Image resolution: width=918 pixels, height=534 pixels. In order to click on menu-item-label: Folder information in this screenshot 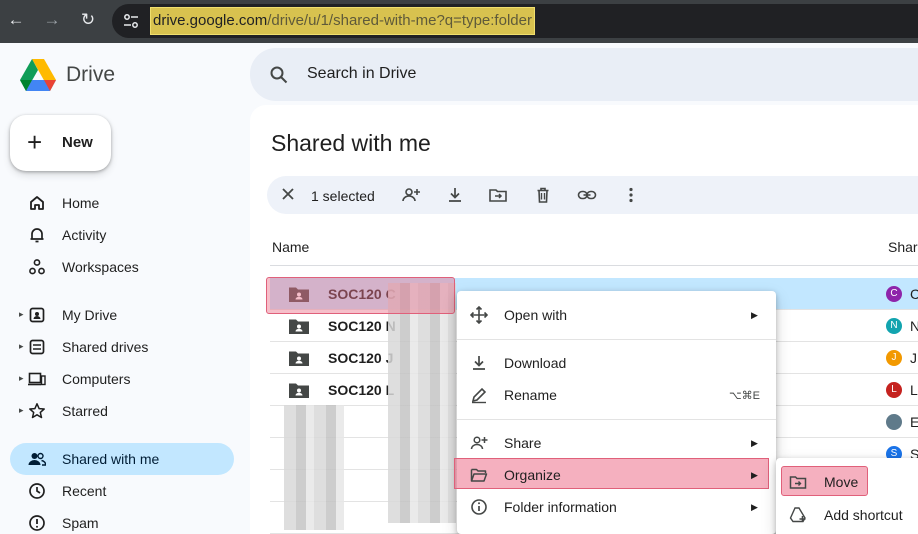, I will do `click(560, 507)`.